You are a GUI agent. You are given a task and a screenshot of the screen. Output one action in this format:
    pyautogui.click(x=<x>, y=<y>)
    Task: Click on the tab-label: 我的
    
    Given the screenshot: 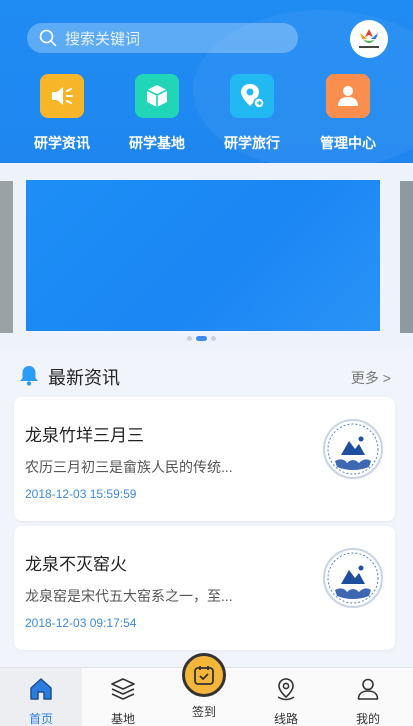 What is the action you would take?
    pyautogui.click(x=367, y=719)
    